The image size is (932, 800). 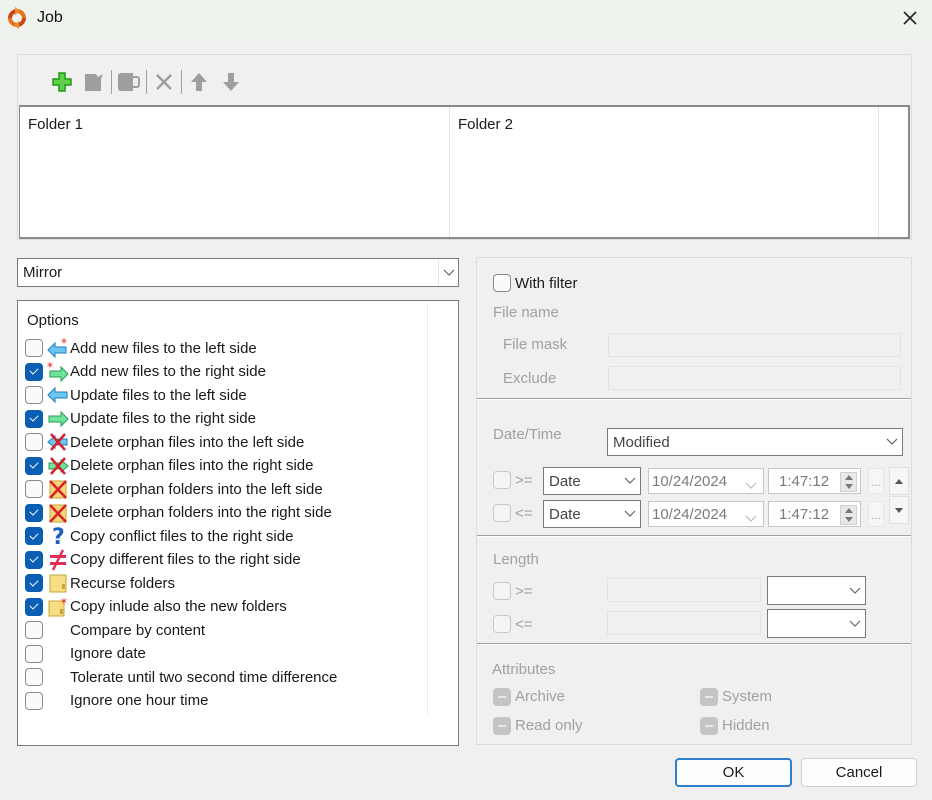 What do you see at coordinates (58, 583) in the screenshot?
I see `folder-icon` at bounding box center [58, 583].